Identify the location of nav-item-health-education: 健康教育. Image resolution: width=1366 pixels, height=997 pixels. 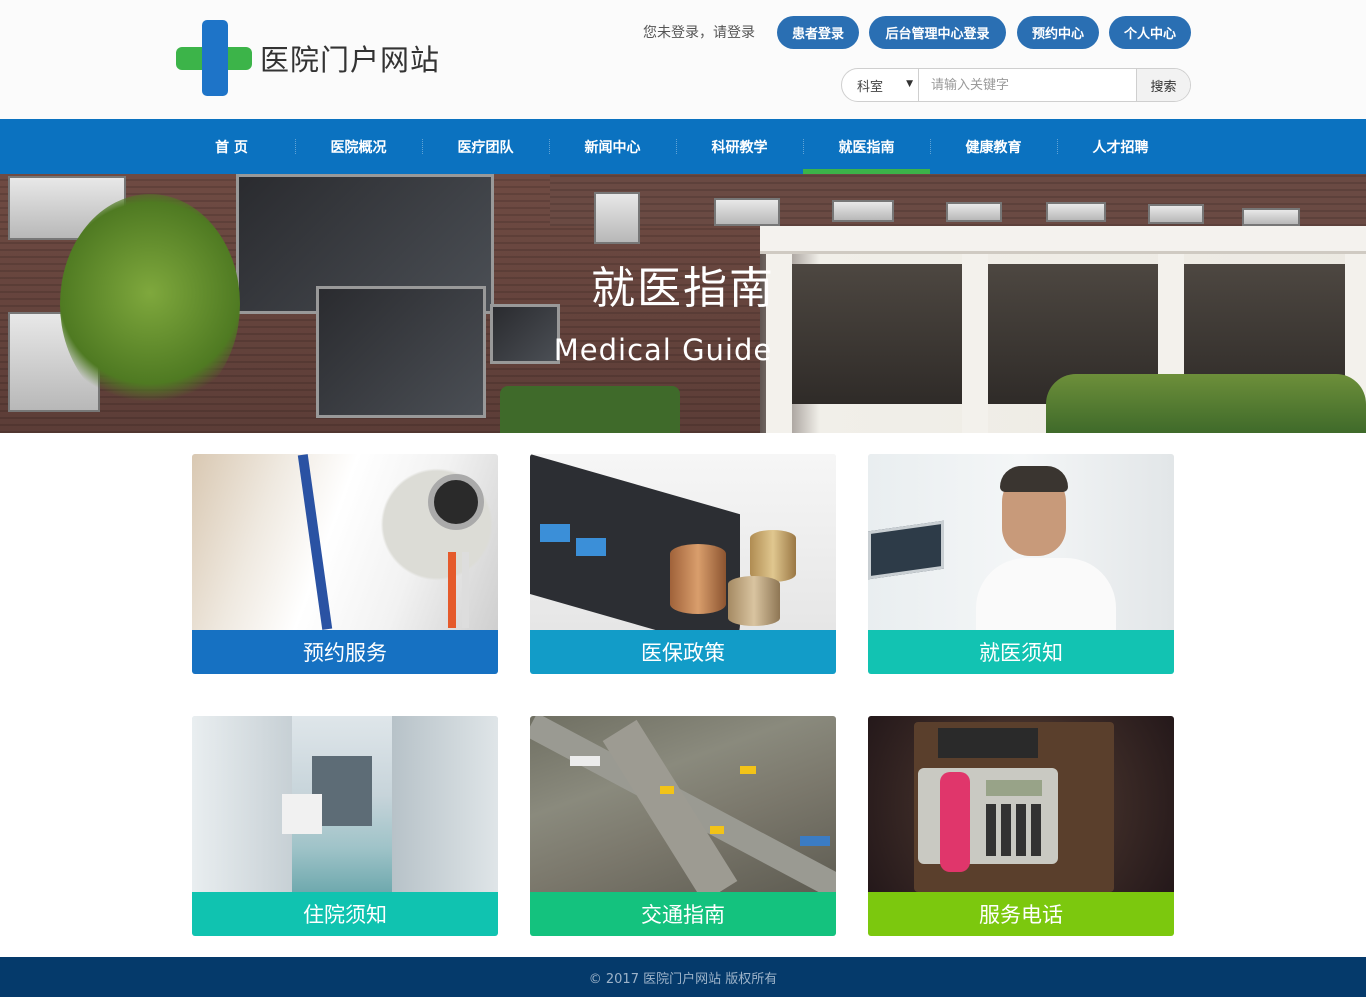
(993, 146).